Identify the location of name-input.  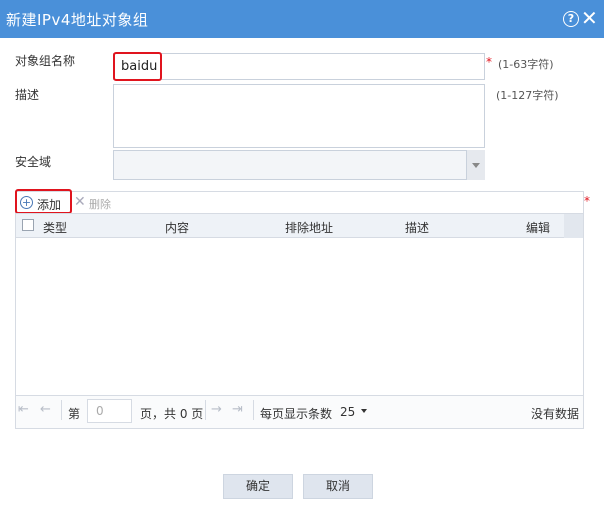
(299, 66).